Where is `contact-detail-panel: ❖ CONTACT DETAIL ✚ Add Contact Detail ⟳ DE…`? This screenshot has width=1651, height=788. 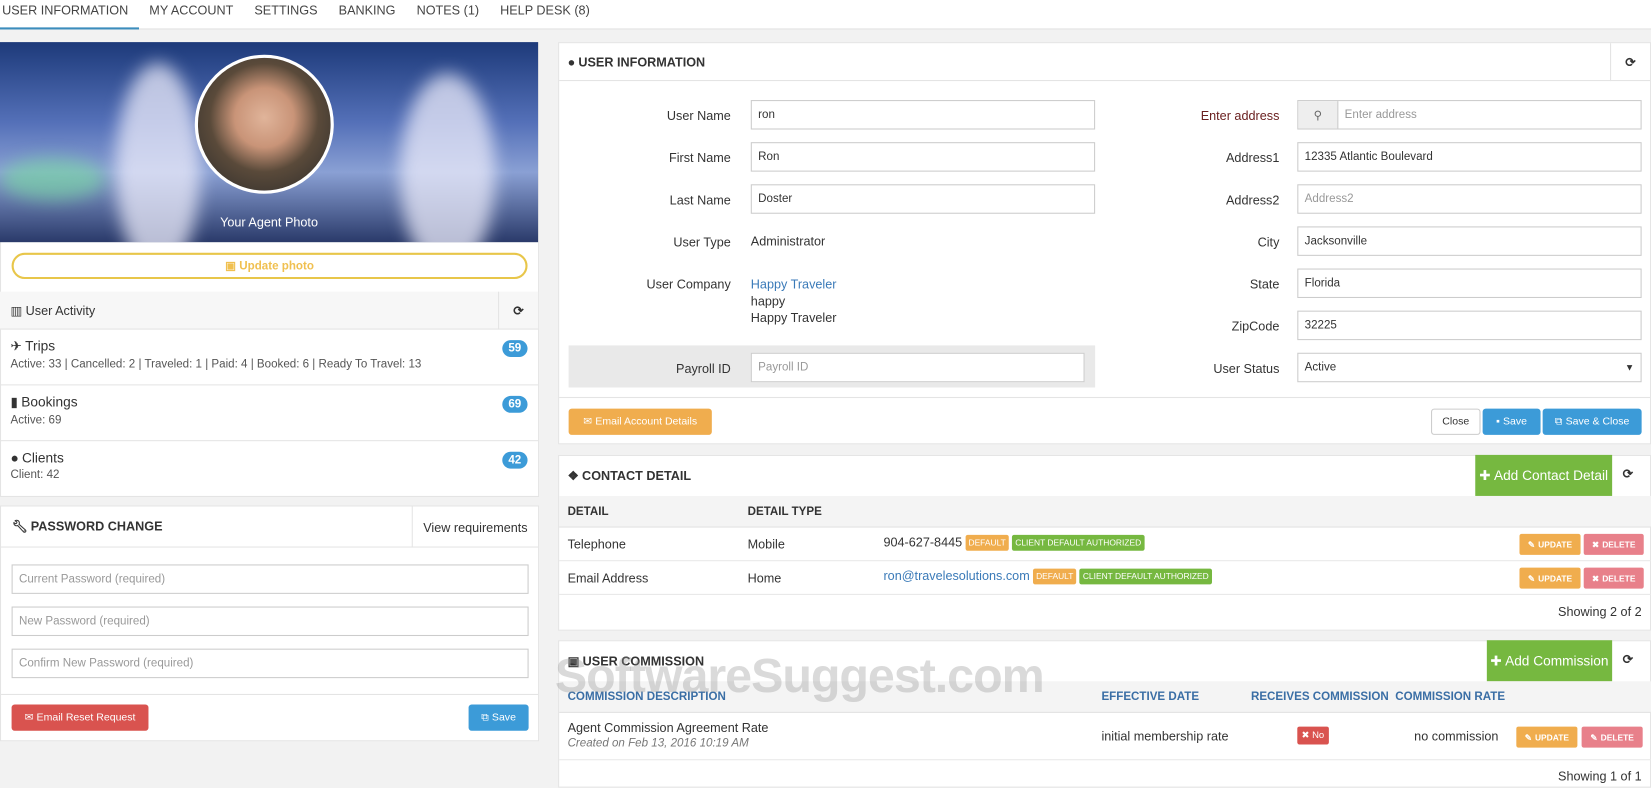
contact-detail-panel: ❖ CONTACT DETAIL ✚ Add Contact Detail ⟳ DE… is located at coordinates (1104, 542).